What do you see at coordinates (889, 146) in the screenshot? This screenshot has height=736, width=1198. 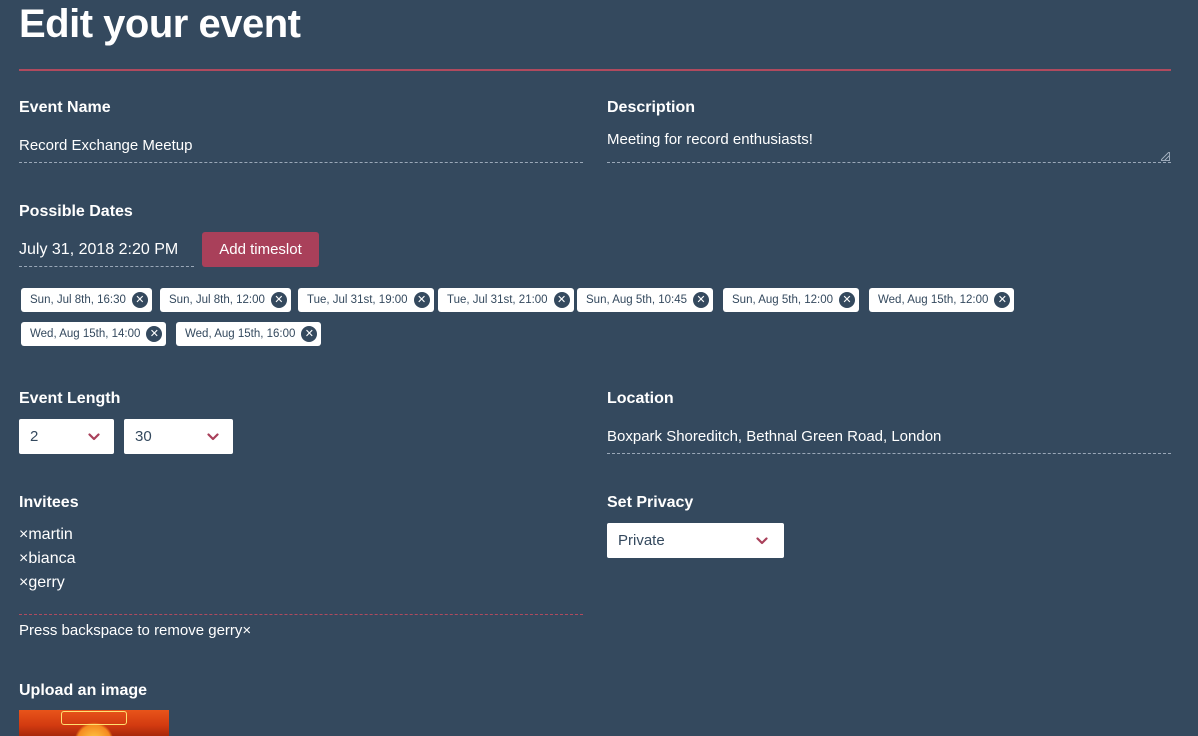 I see `description-textarea: Meeting for record enthusiasts!` at bounding box center [889, 146].